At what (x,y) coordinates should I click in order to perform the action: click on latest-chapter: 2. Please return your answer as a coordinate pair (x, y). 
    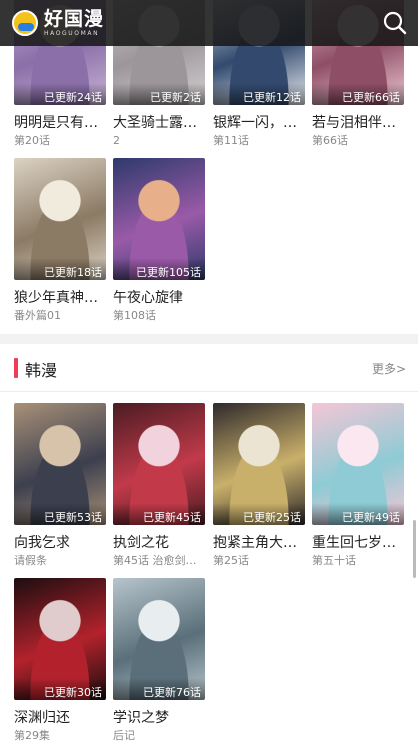
    Looking at the image, I should click on (116, 140).